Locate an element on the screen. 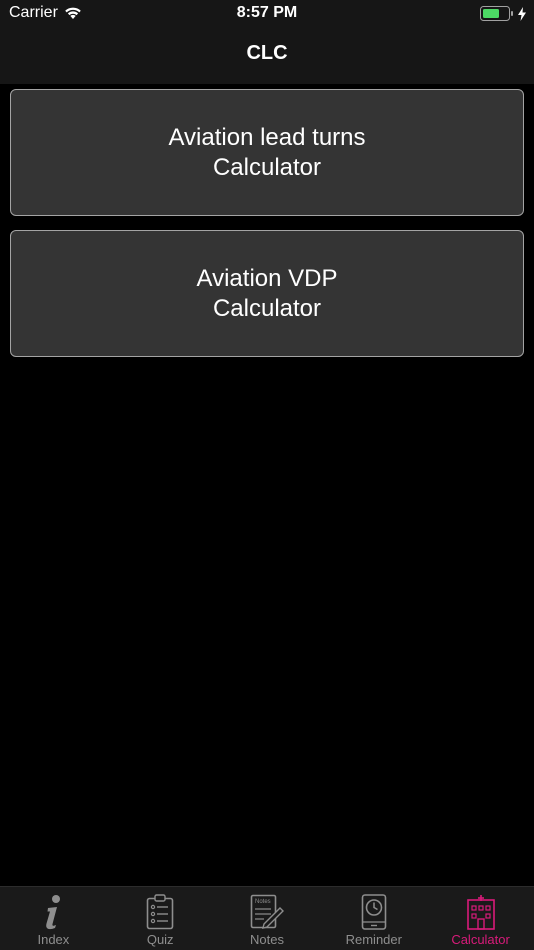 This screenshot has width=534, height=950. lead-turns-calculator-button: Aviation lead turns Calculator is located at coordinates (267, 152).